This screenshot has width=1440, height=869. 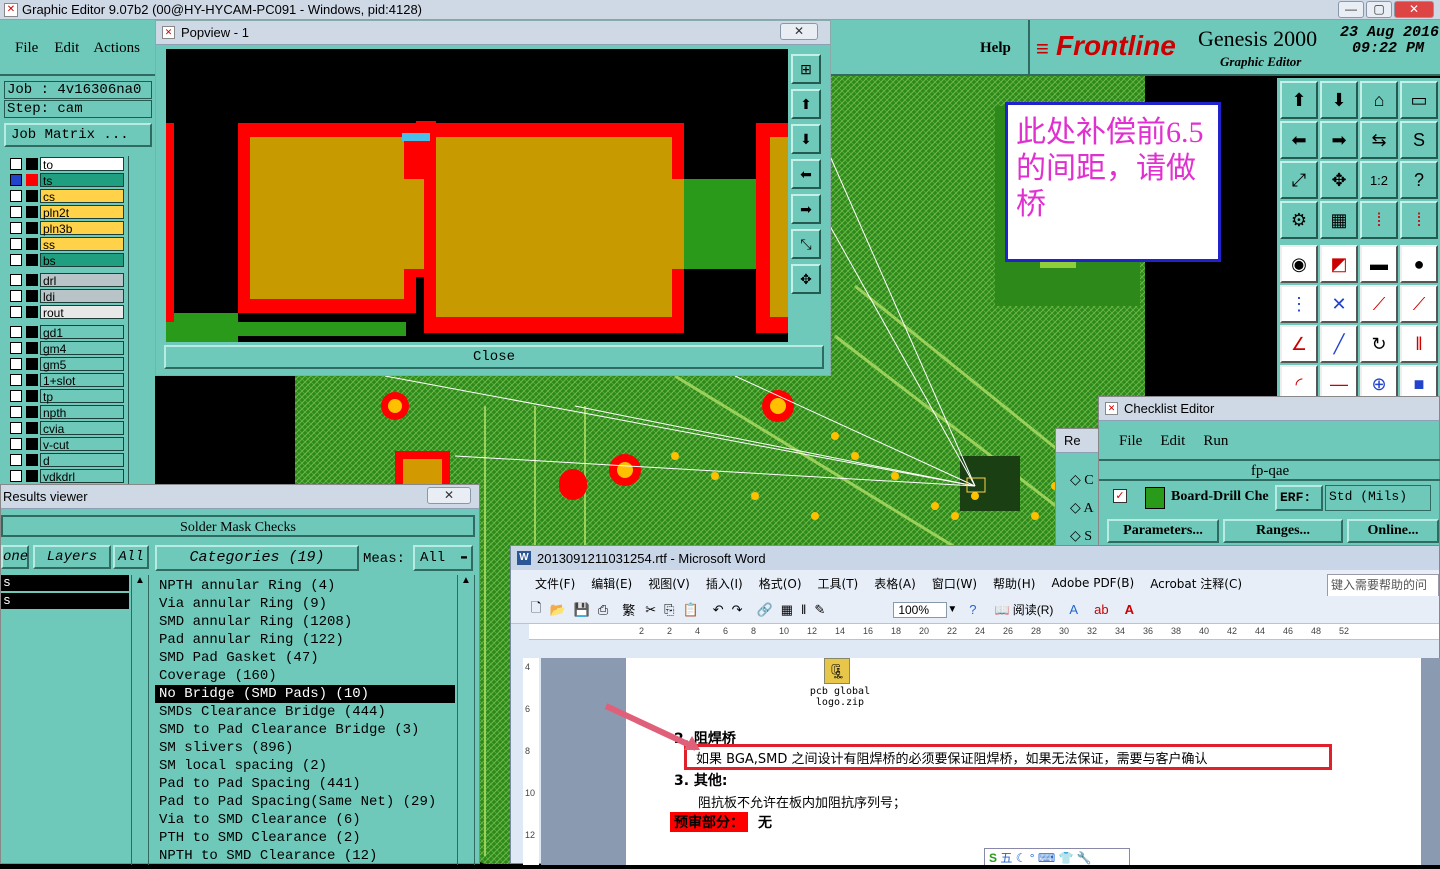 What do you see at coordinates (1092, 583) in the screenshot?
I see `word-menu-adobe-pdf: Adobe PDF(B)` at bounding box center [1092, 583].